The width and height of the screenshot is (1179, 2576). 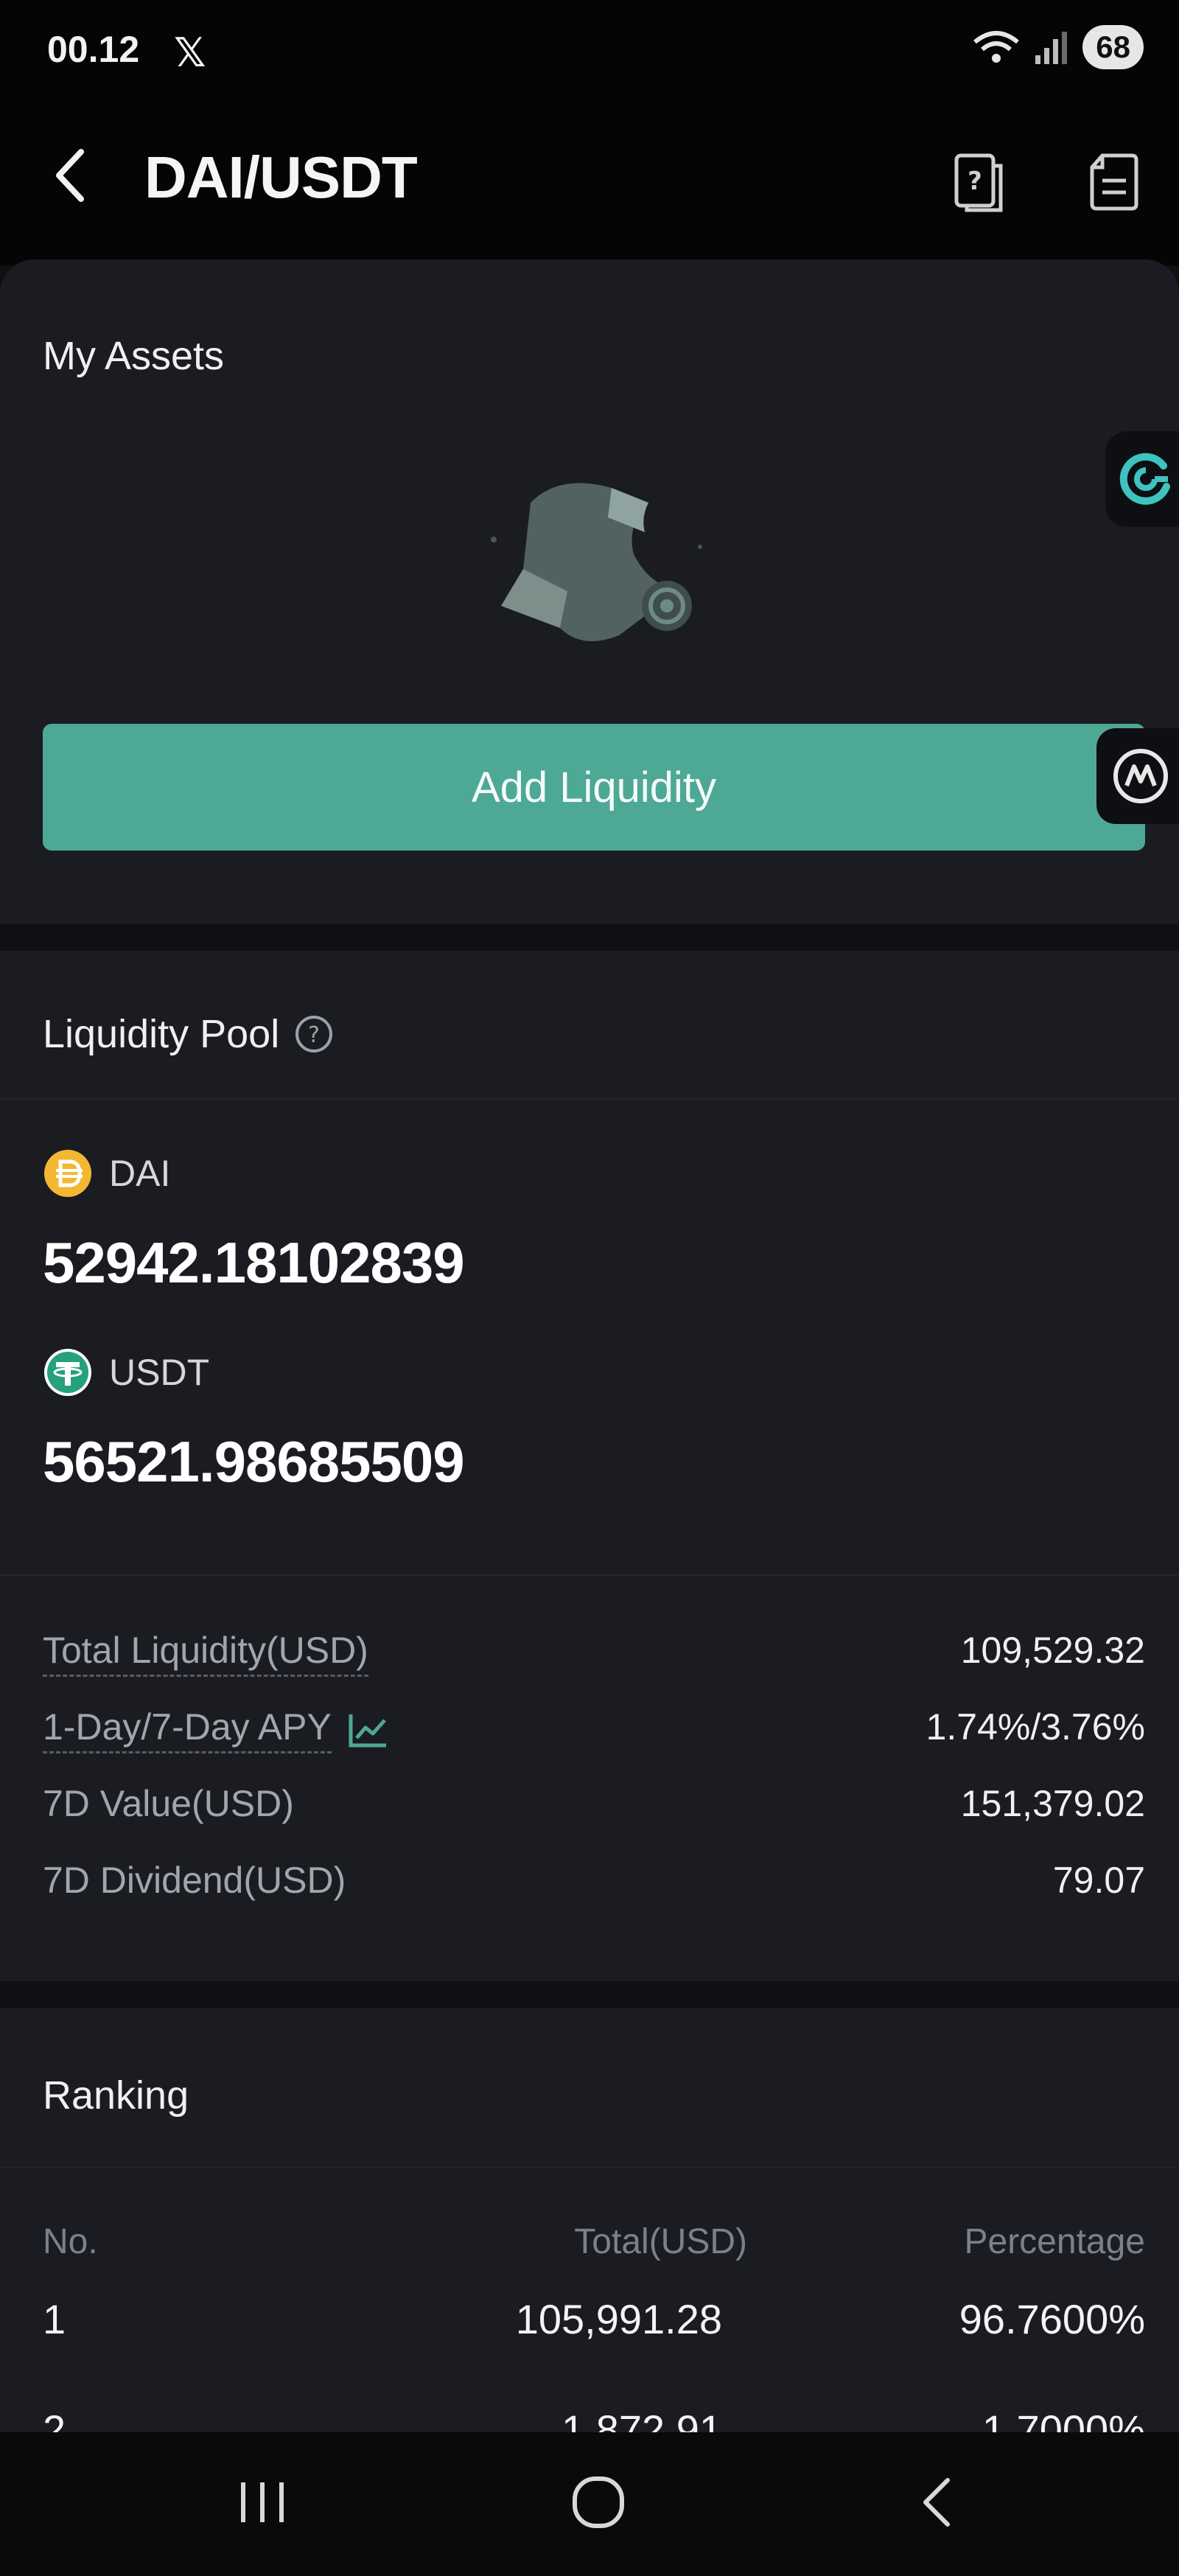 I want to click on back-arrow-icon, so click(x=936, y=2502).